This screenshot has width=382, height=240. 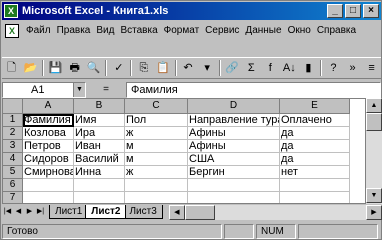 What do you see at coordinates (335, 11) in the screenshot?
I see `minimize-button: _` at bounding box center [335, 11].